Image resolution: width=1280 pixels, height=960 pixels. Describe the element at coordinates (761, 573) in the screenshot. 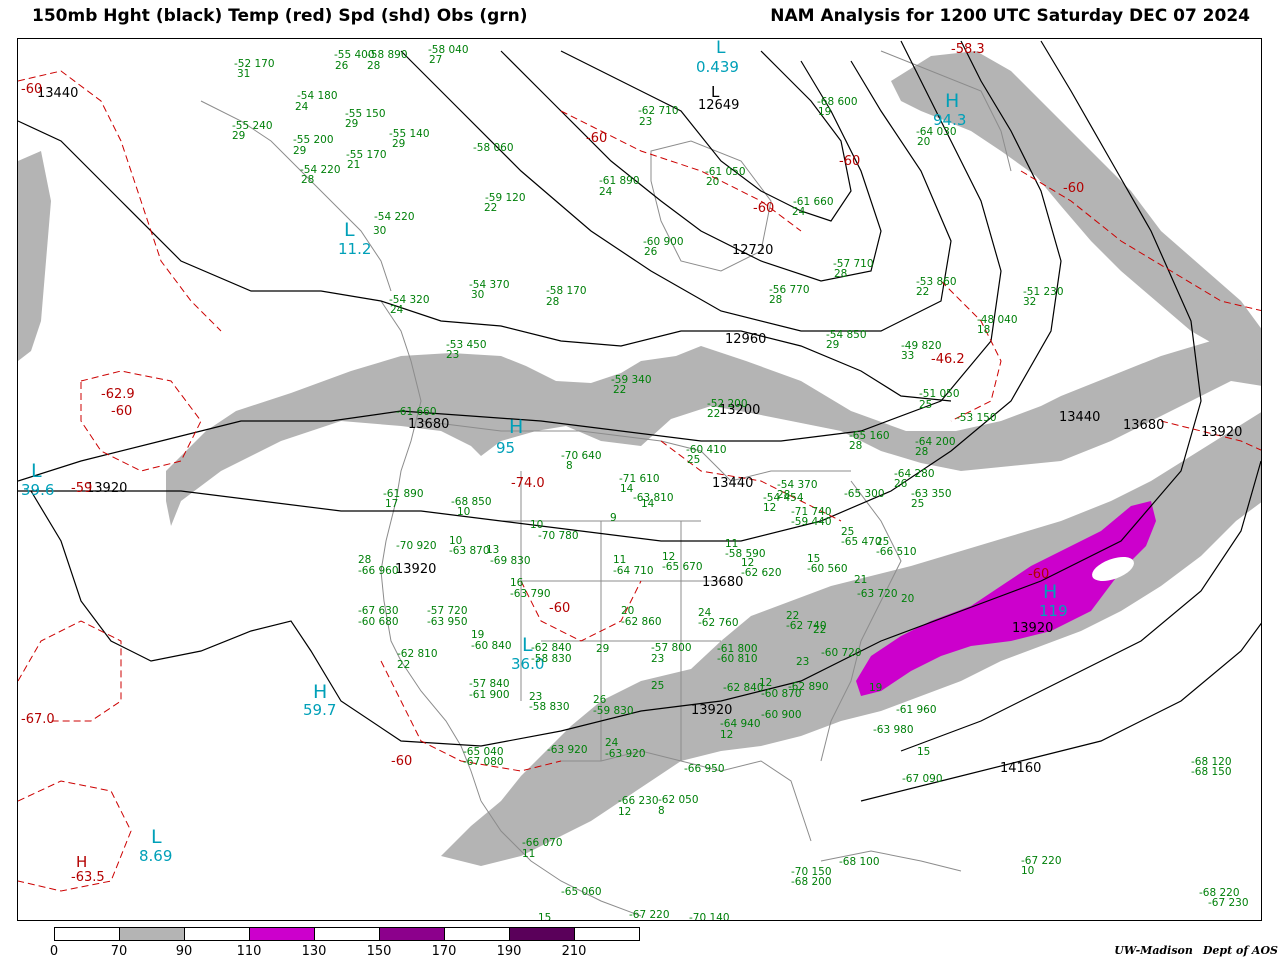

I see `station-obs-text: -62 620` at that location.